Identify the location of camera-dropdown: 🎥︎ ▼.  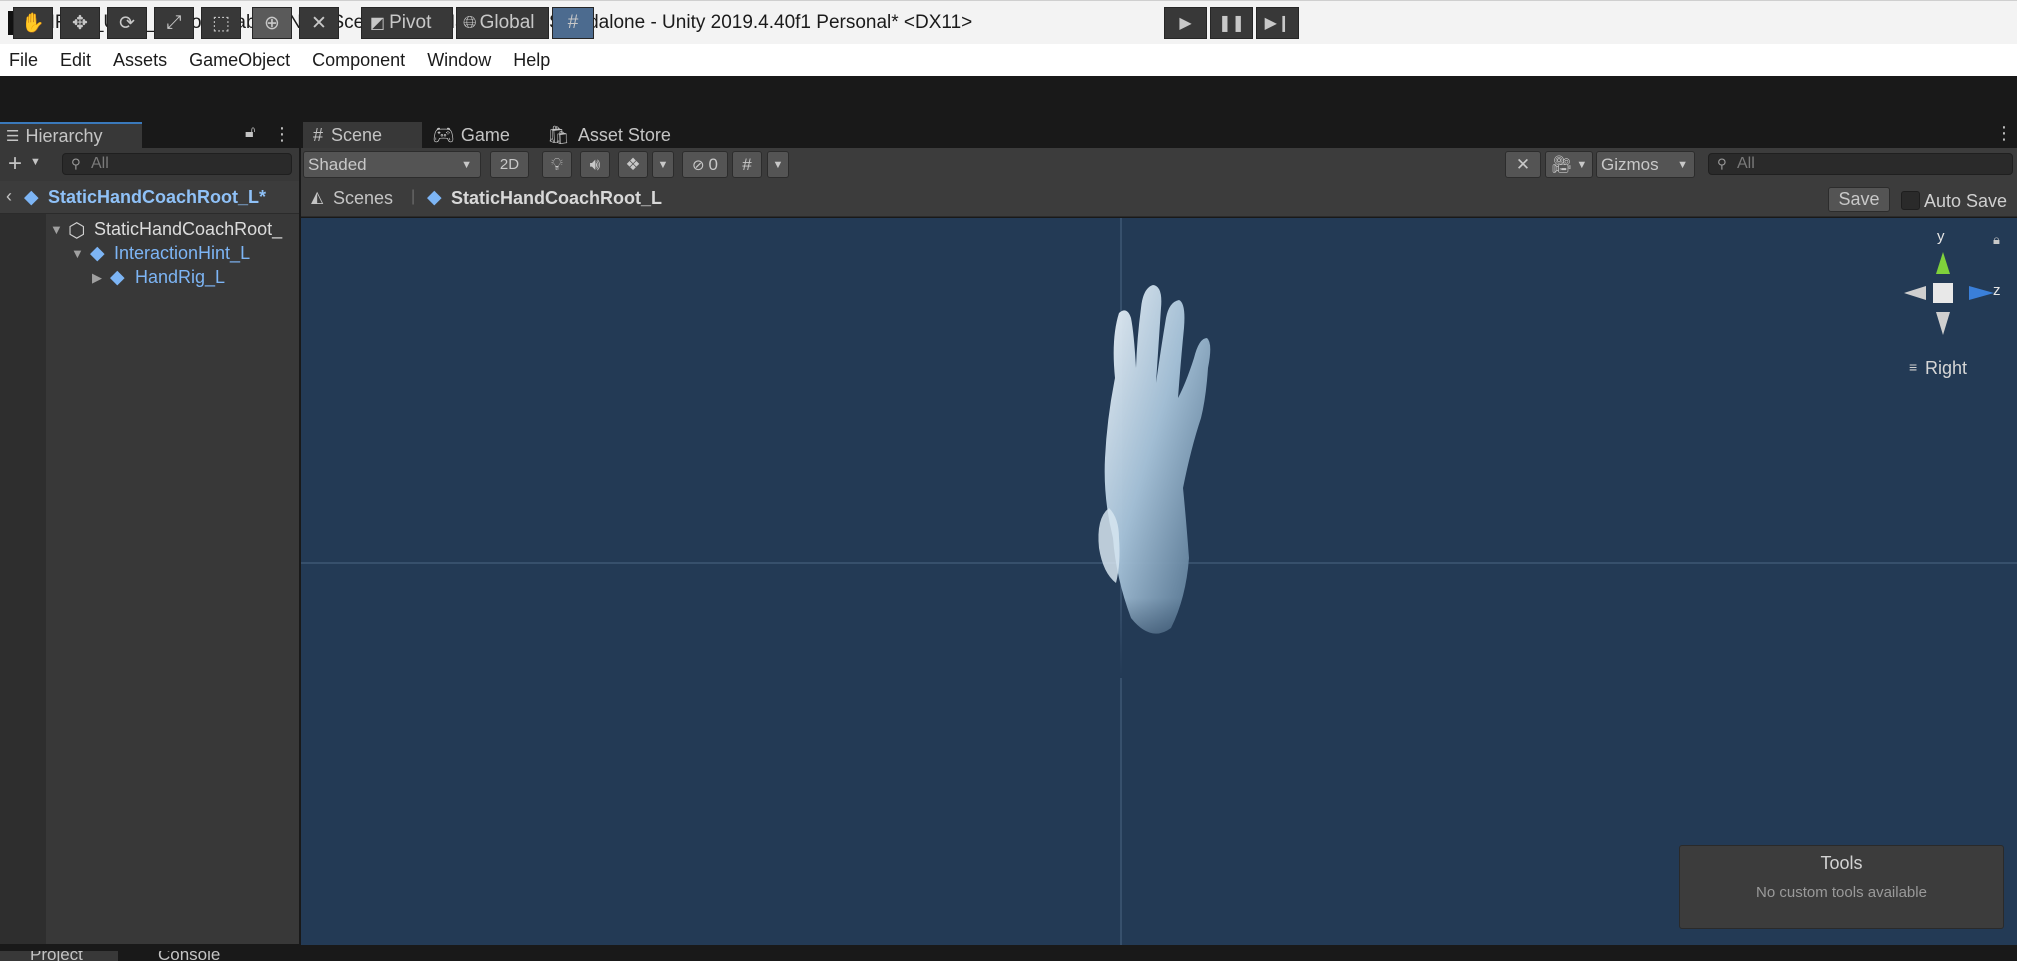
(1569, 164).